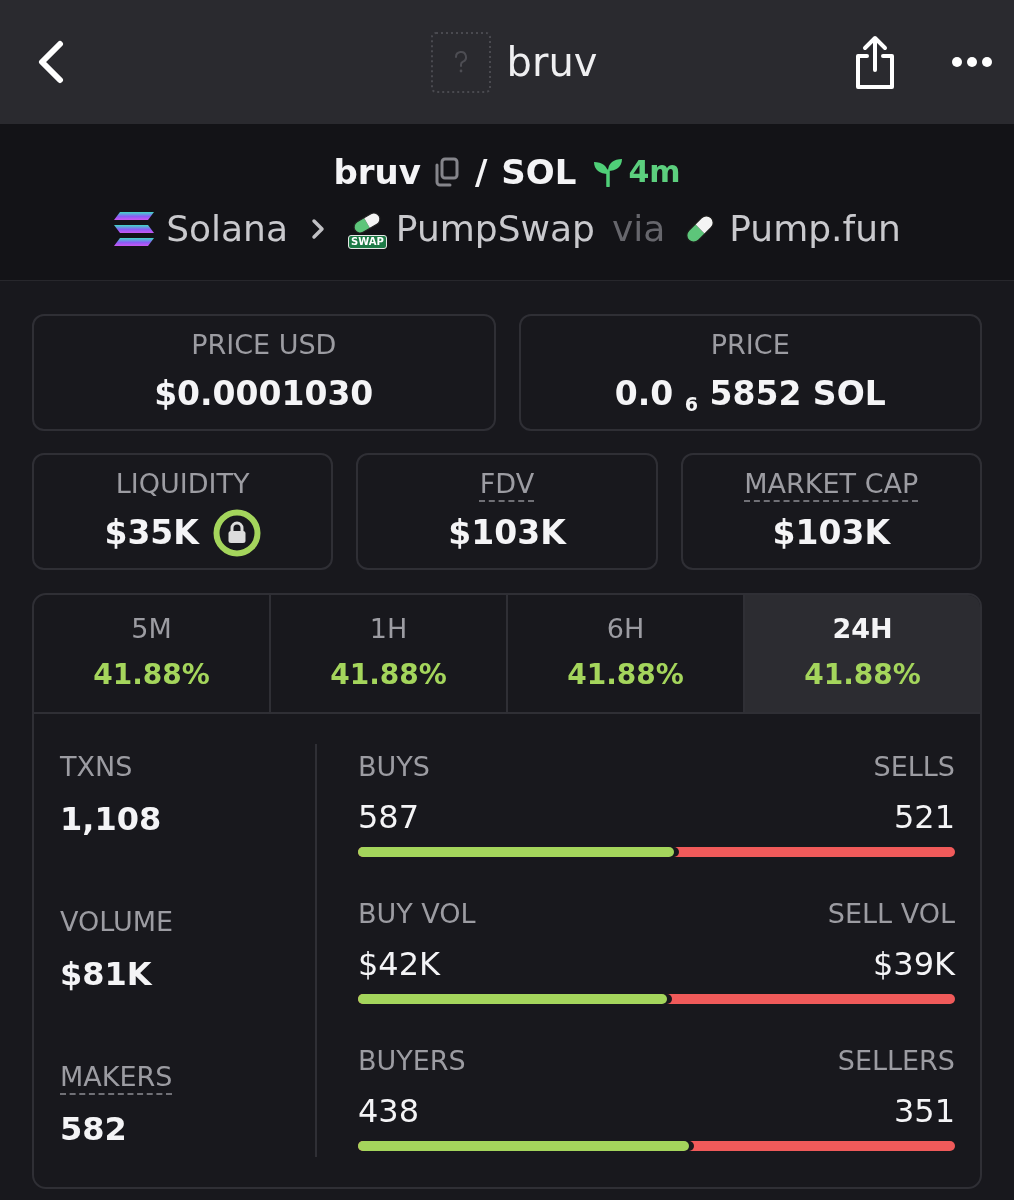  I want to click on stat-label: LIQUIDITY, so click(182, 484).